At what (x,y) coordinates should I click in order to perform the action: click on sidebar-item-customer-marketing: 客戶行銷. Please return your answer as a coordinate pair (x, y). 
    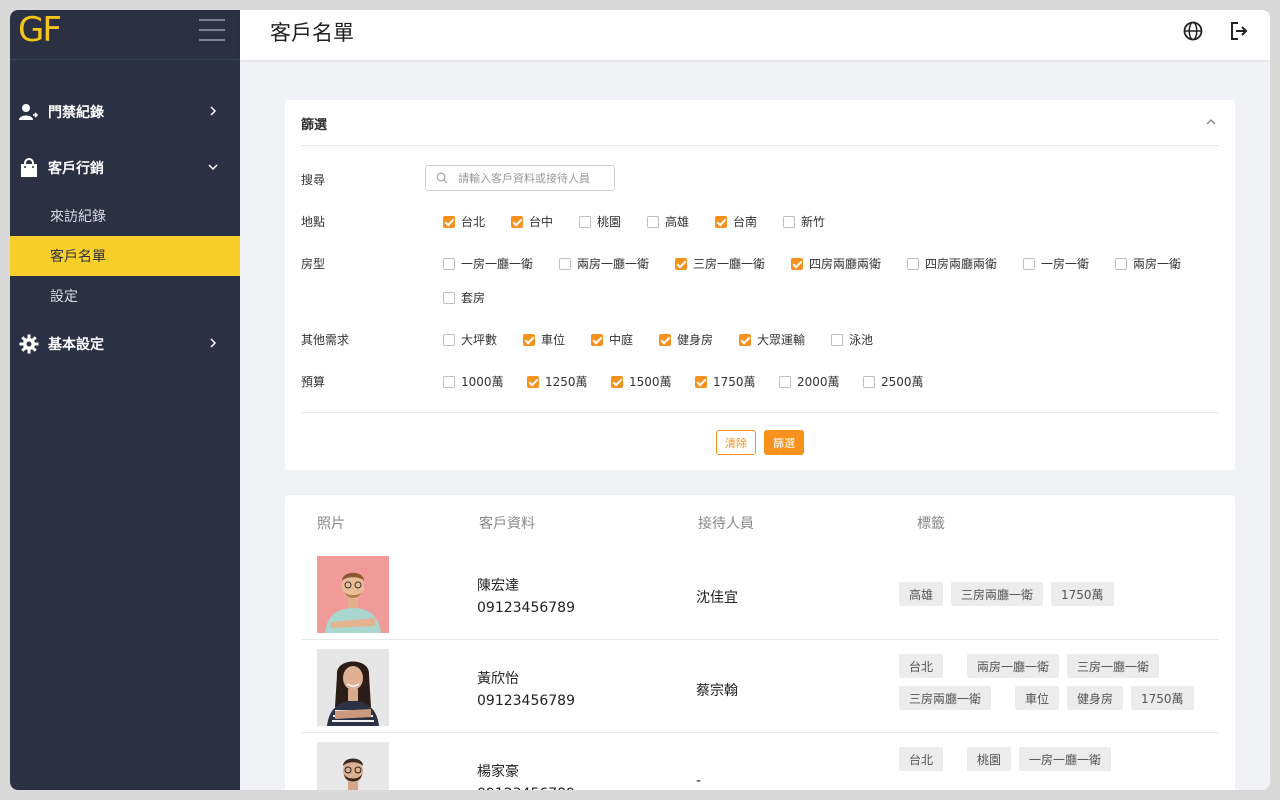
    Looking at the image, I should click on (125, 168).